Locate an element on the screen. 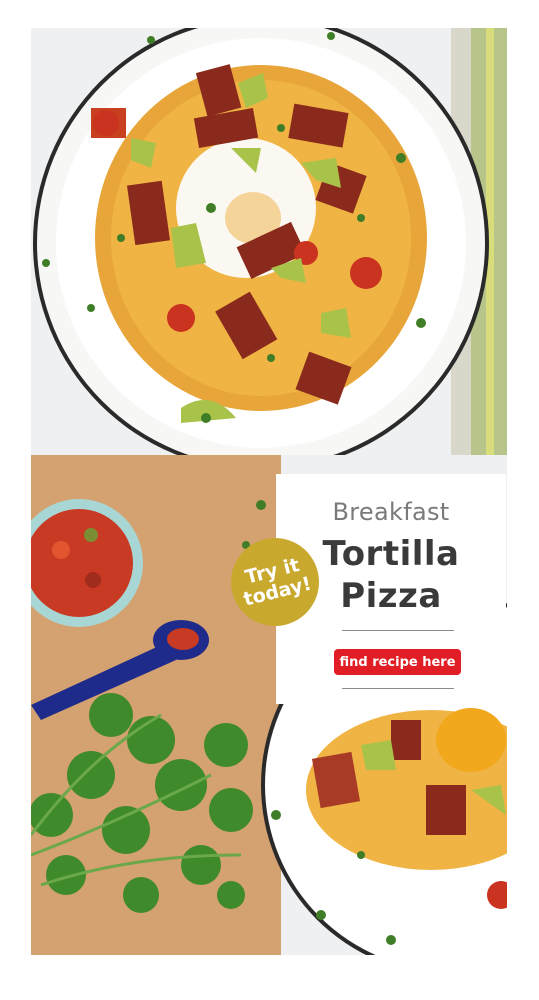  promo-subtitle: Breakfast is located at coordinates (391, 512).